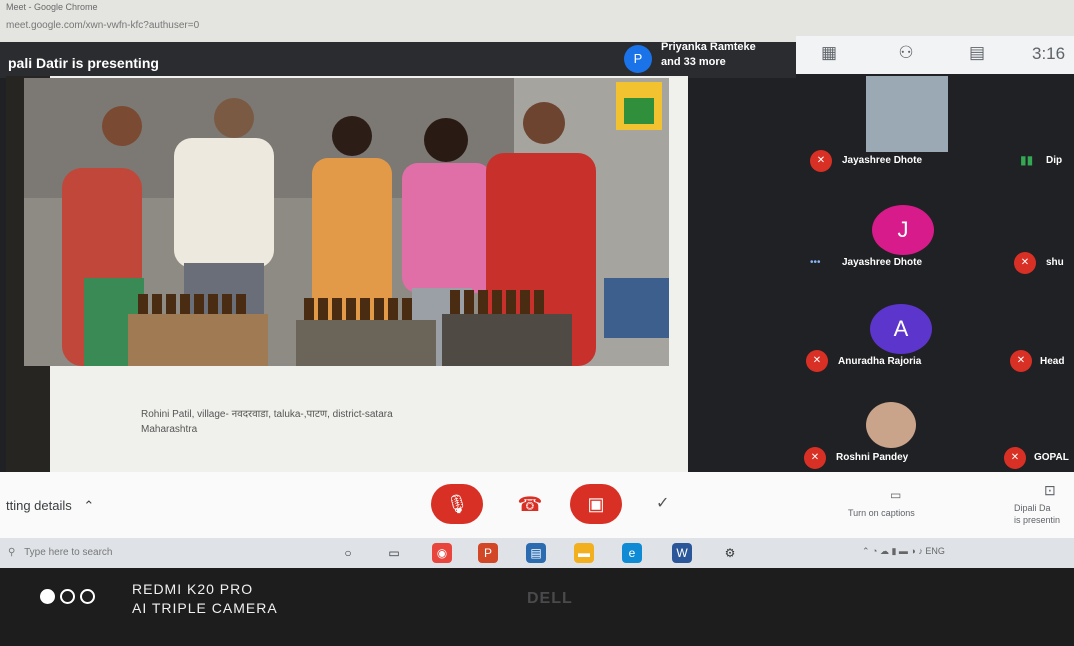  Describe the element at coordinates (1054, 160) in the screenshot. I see `participant-name: Dip` at that location.